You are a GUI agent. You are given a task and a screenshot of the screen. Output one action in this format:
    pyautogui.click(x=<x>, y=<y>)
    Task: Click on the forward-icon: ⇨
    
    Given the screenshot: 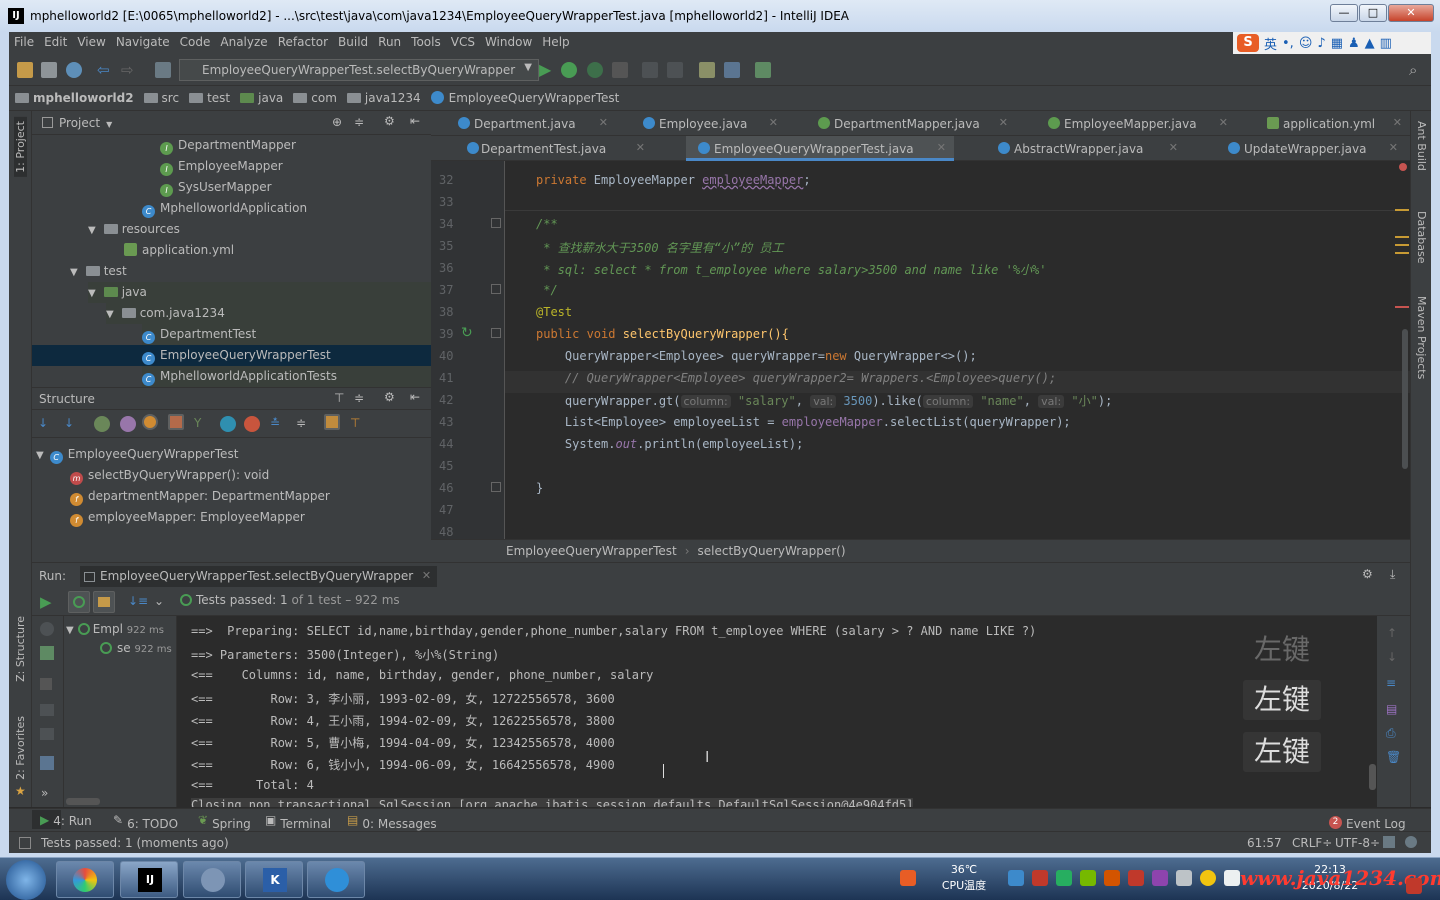 What is the action you would take?
    pyautogui.click(x=129, y=70)
    